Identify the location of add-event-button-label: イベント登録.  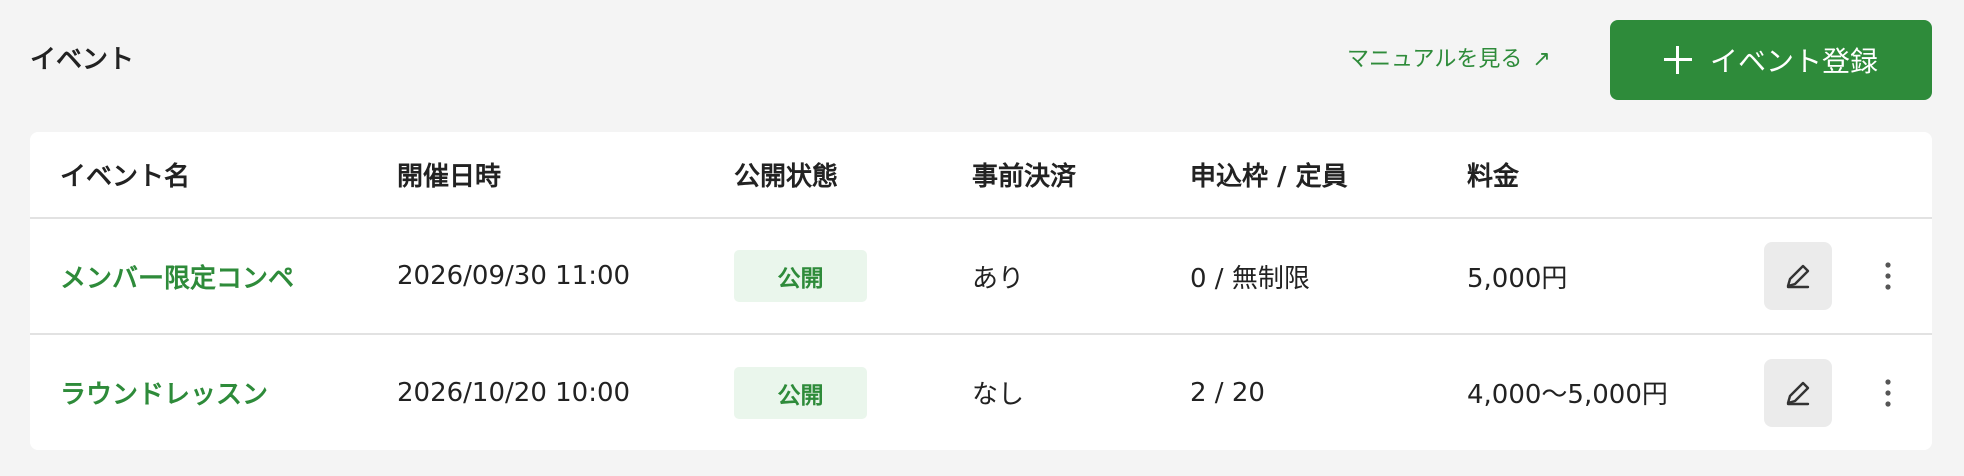
(1793, 61).